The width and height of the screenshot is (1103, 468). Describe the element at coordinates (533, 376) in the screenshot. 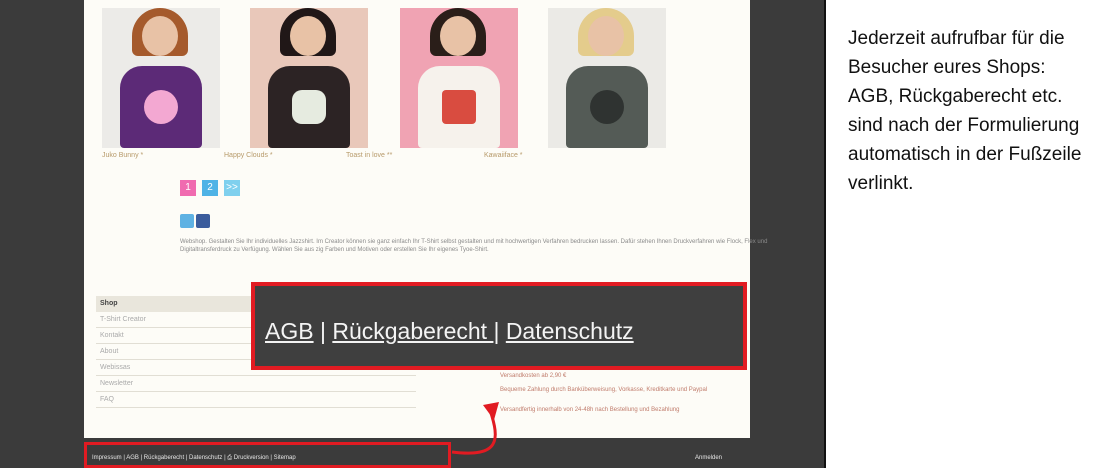

I see `shipping-info: Versandkosten ab 2,90 €` at that location.